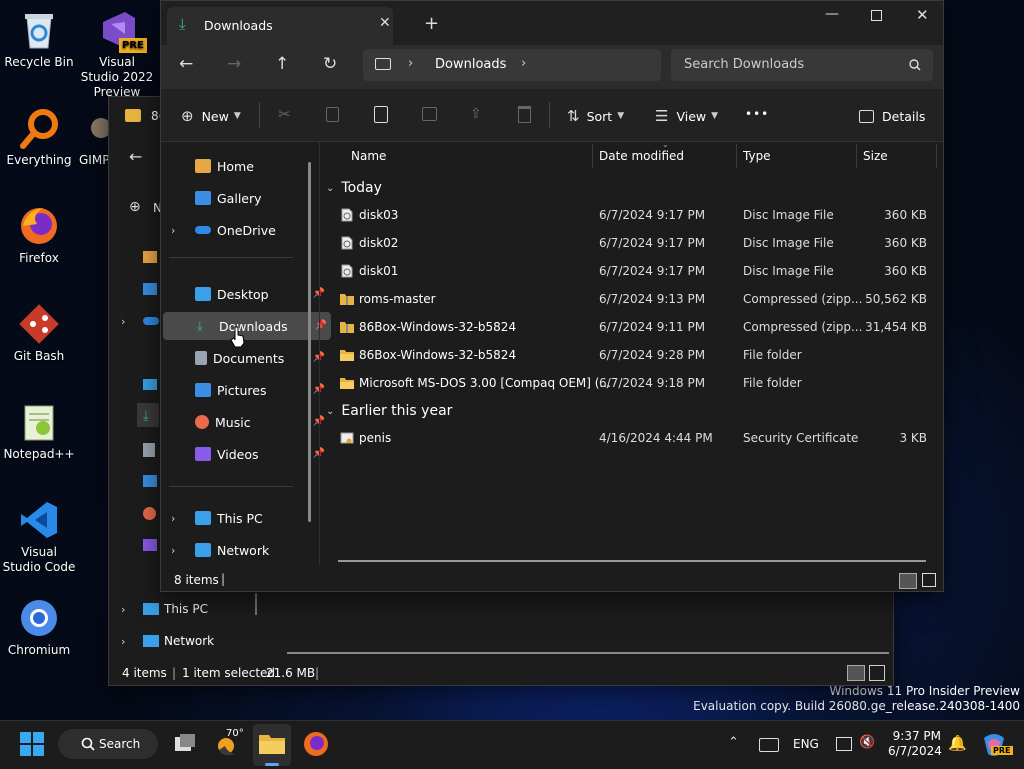  Describe the element at coordinates (245, 294) in the screenshot. I see `sidebar-item-desktop: Desktop📌` at that location.